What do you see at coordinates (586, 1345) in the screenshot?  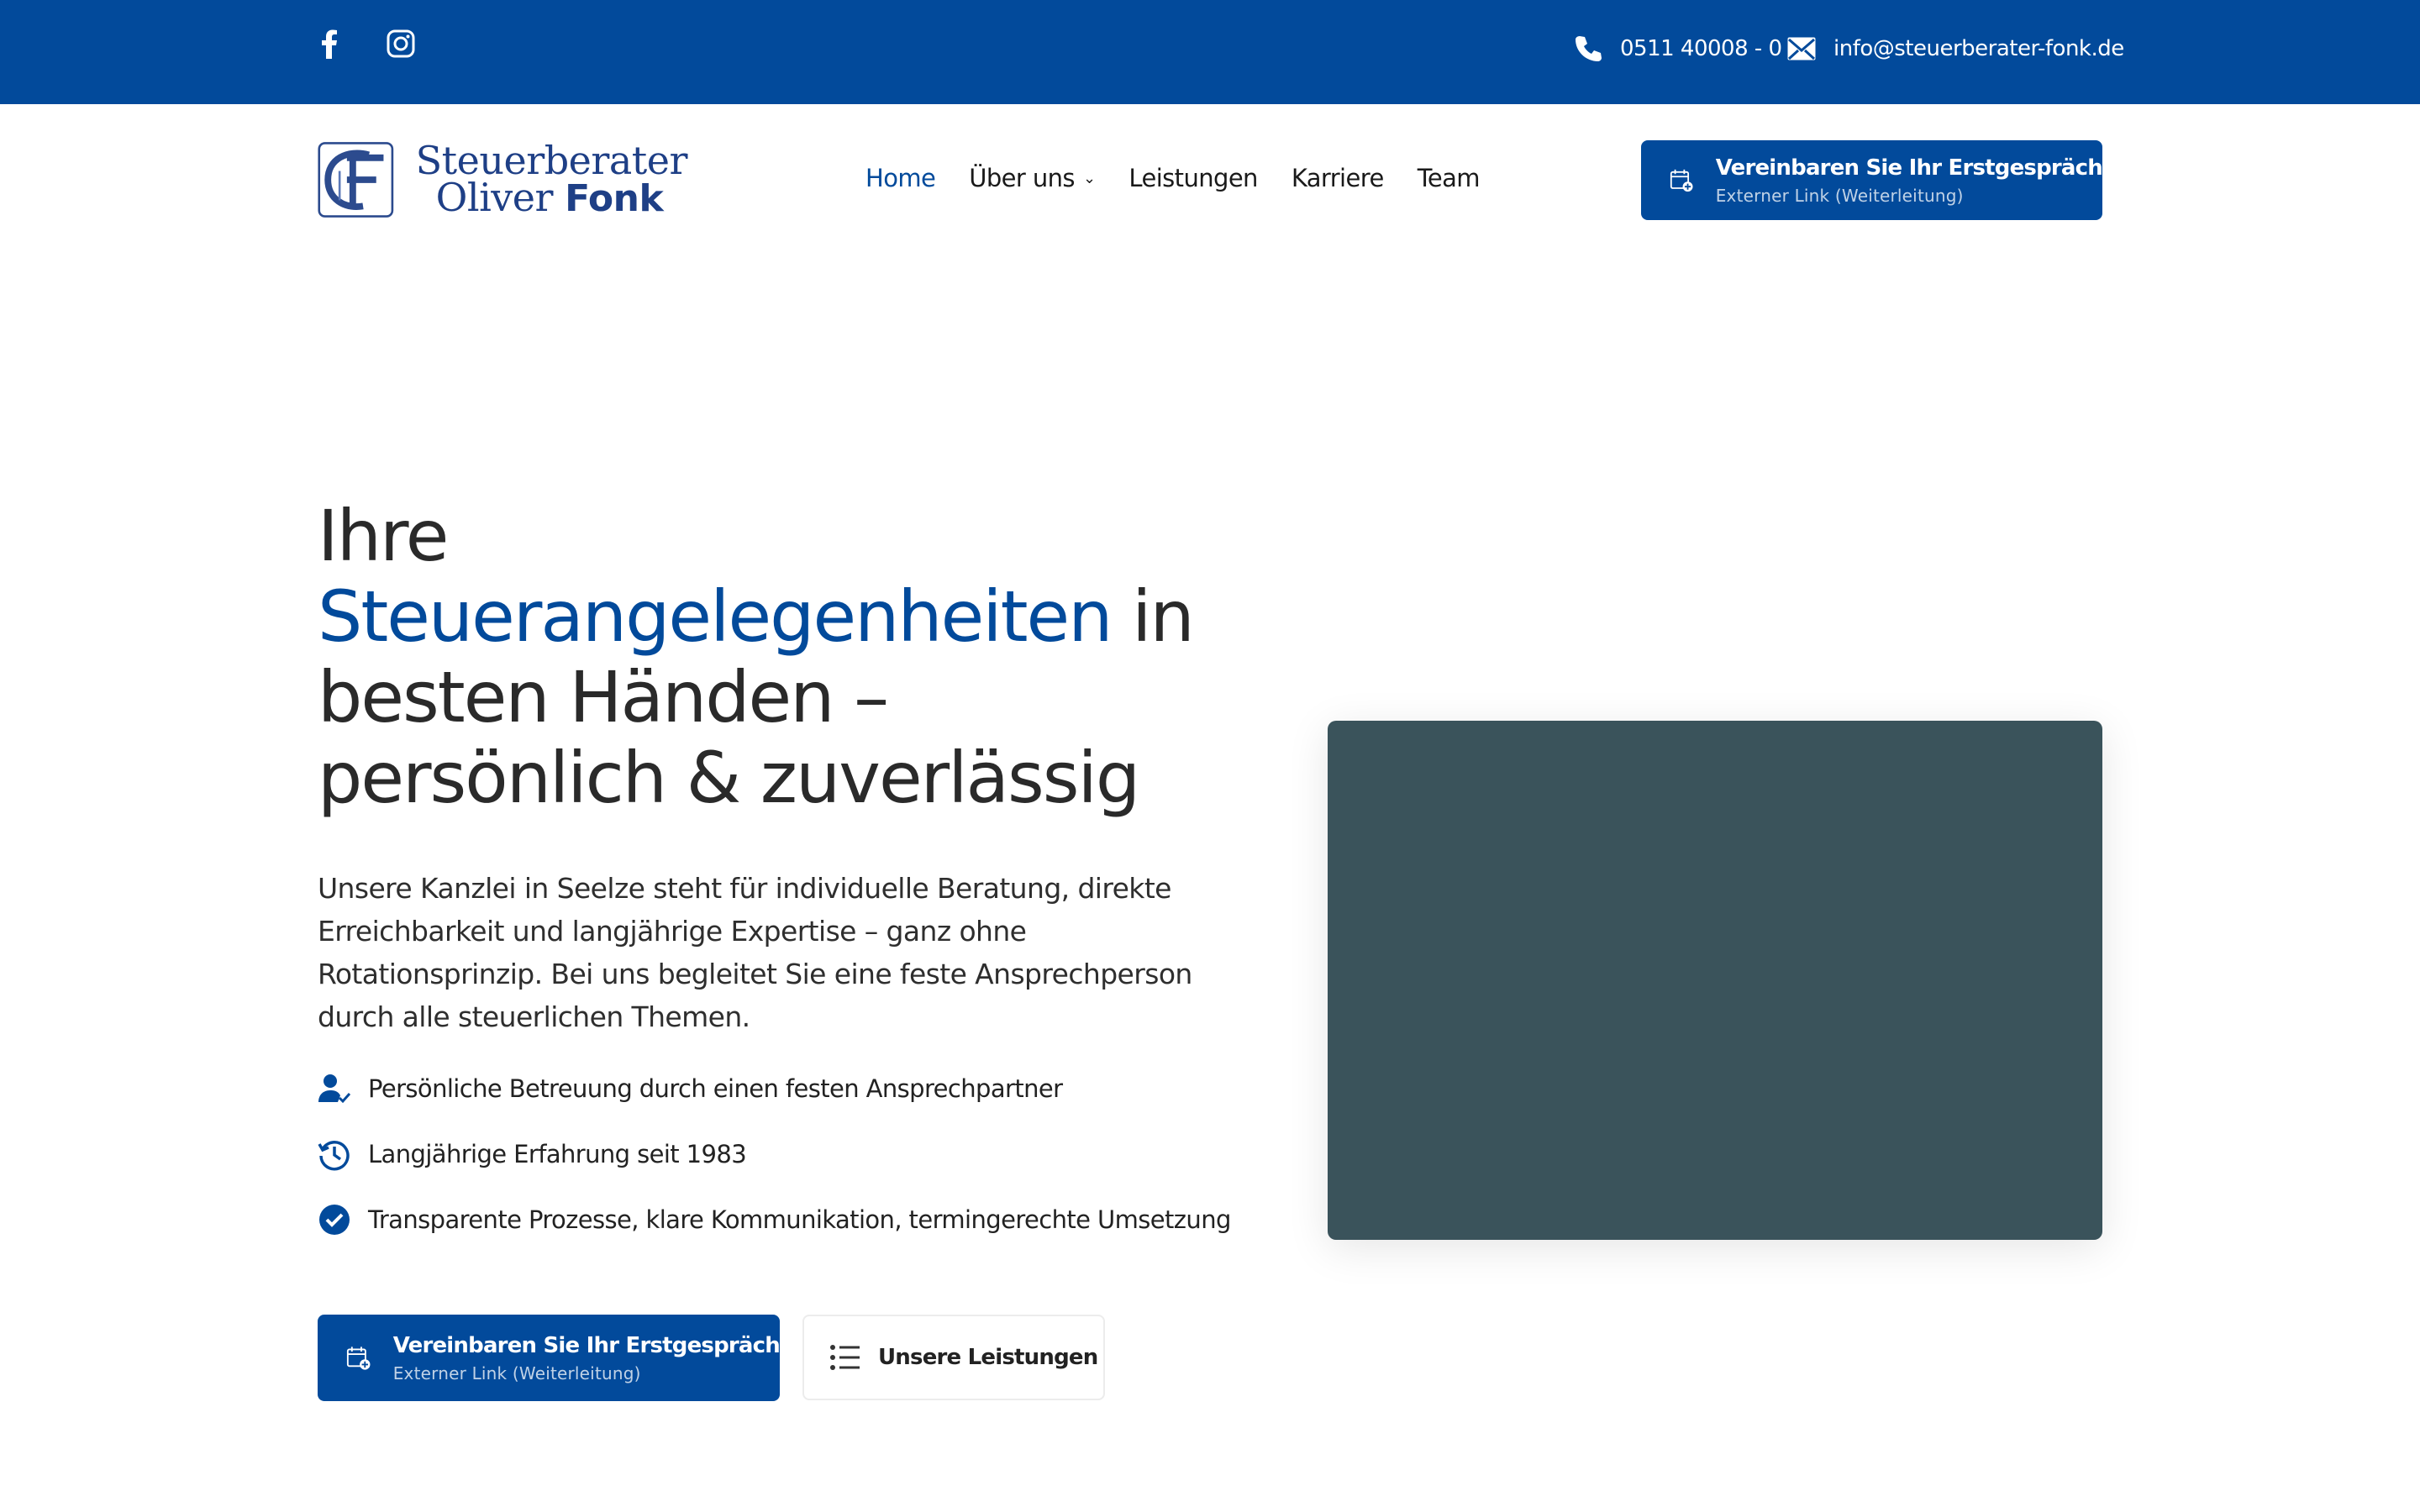 I see `hero-cta-title: Vereinbaren Sie Ihr Erstgespräch` at bounding box center [586, 1345].